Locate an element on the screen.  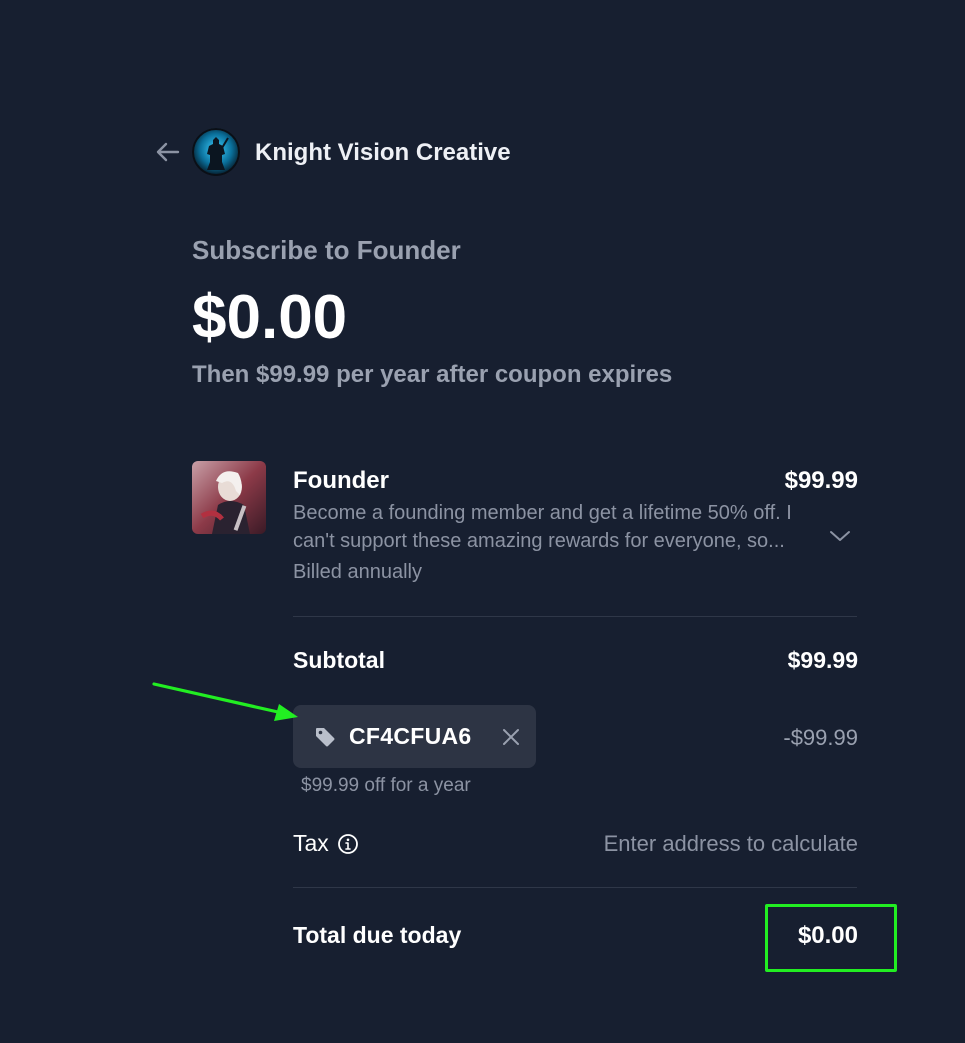
chevron-down-icon is located at coordinates (840, 536).